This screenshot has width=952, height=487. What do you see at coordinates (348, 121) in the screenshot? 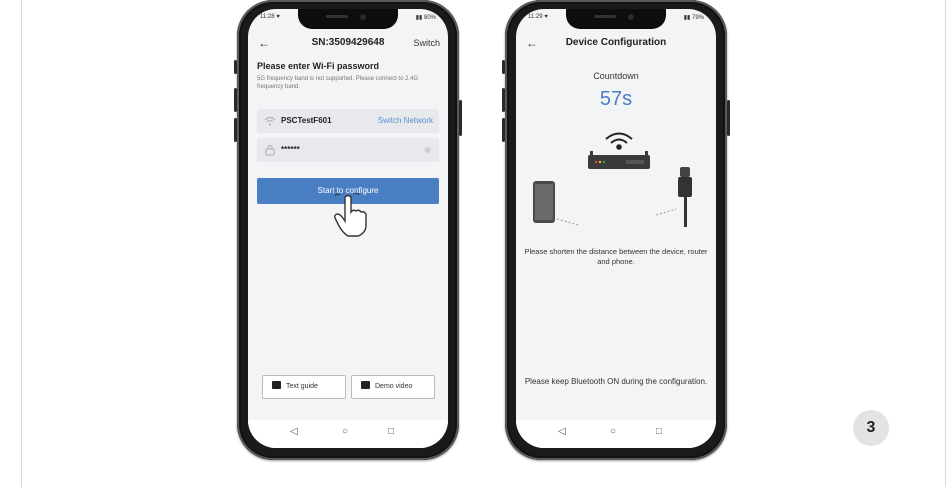
I see `network-field: PSCTestF601 Switch Network` at bounding box center [348, 121].